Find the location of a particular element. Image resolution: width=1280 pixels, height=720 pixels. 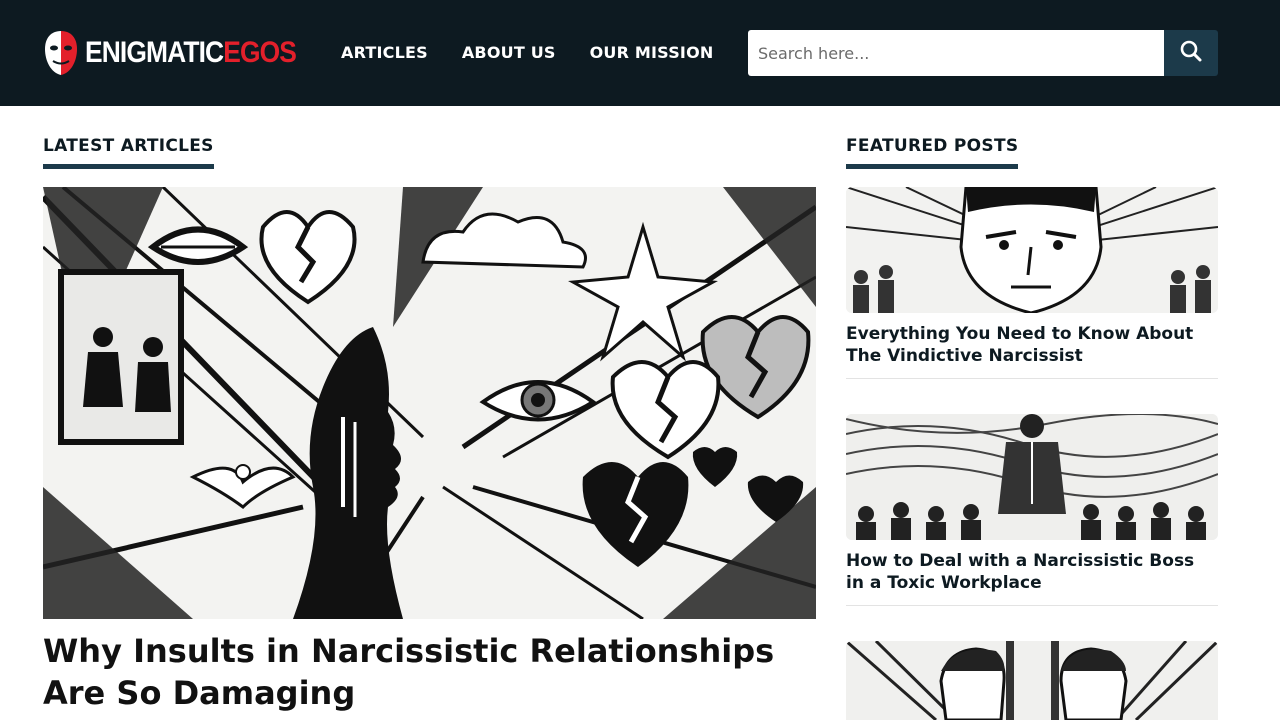

featured-post is located at coordinates (1032, 680).